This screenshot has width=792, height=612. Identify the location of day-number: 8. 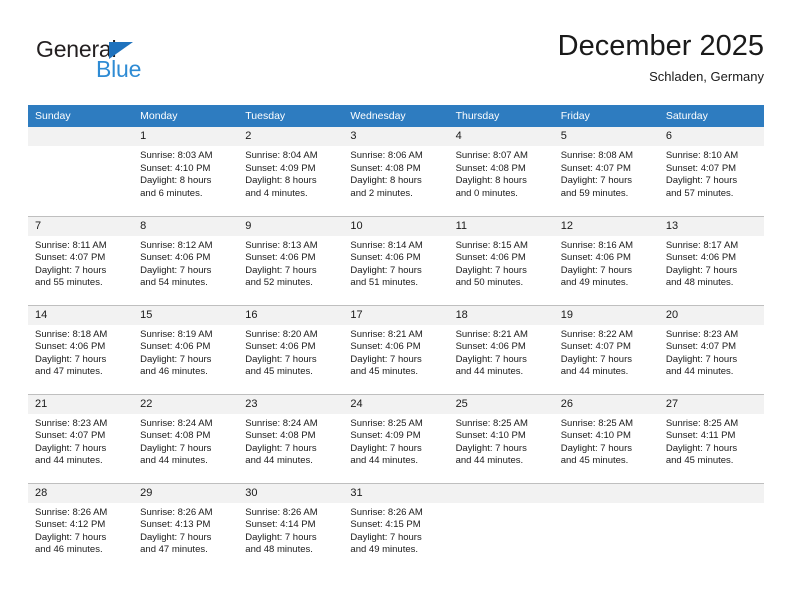
(186, 226).